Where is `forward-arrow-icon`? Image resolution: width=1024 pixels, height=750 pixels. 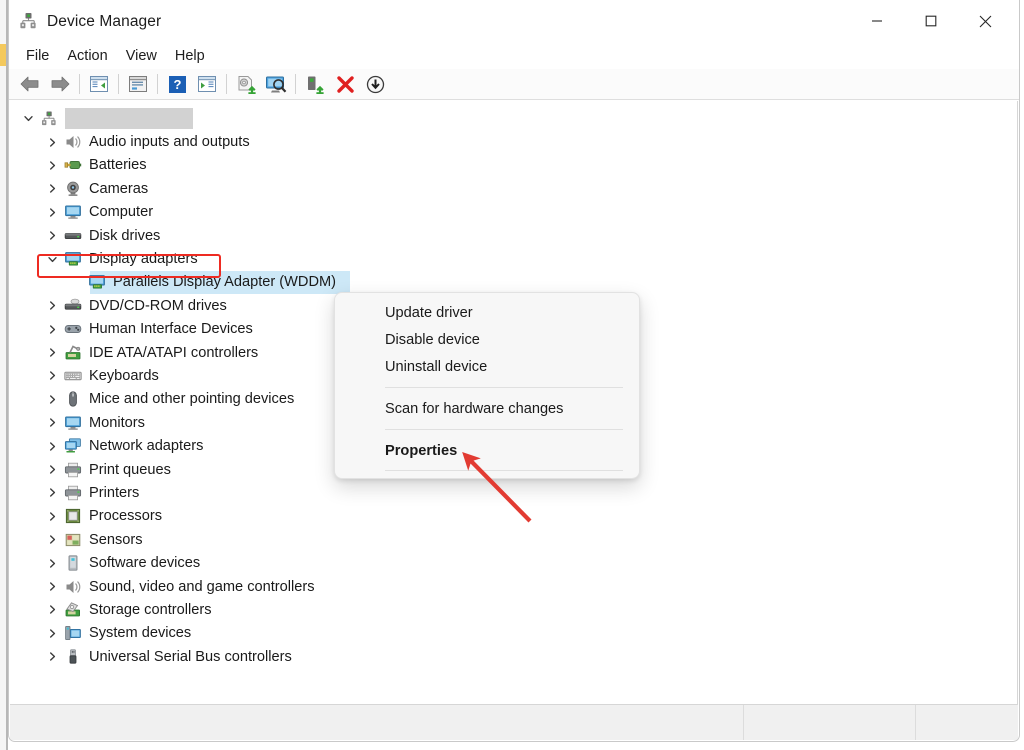 forward-arrow-icon is located at coordinates (60, 84).